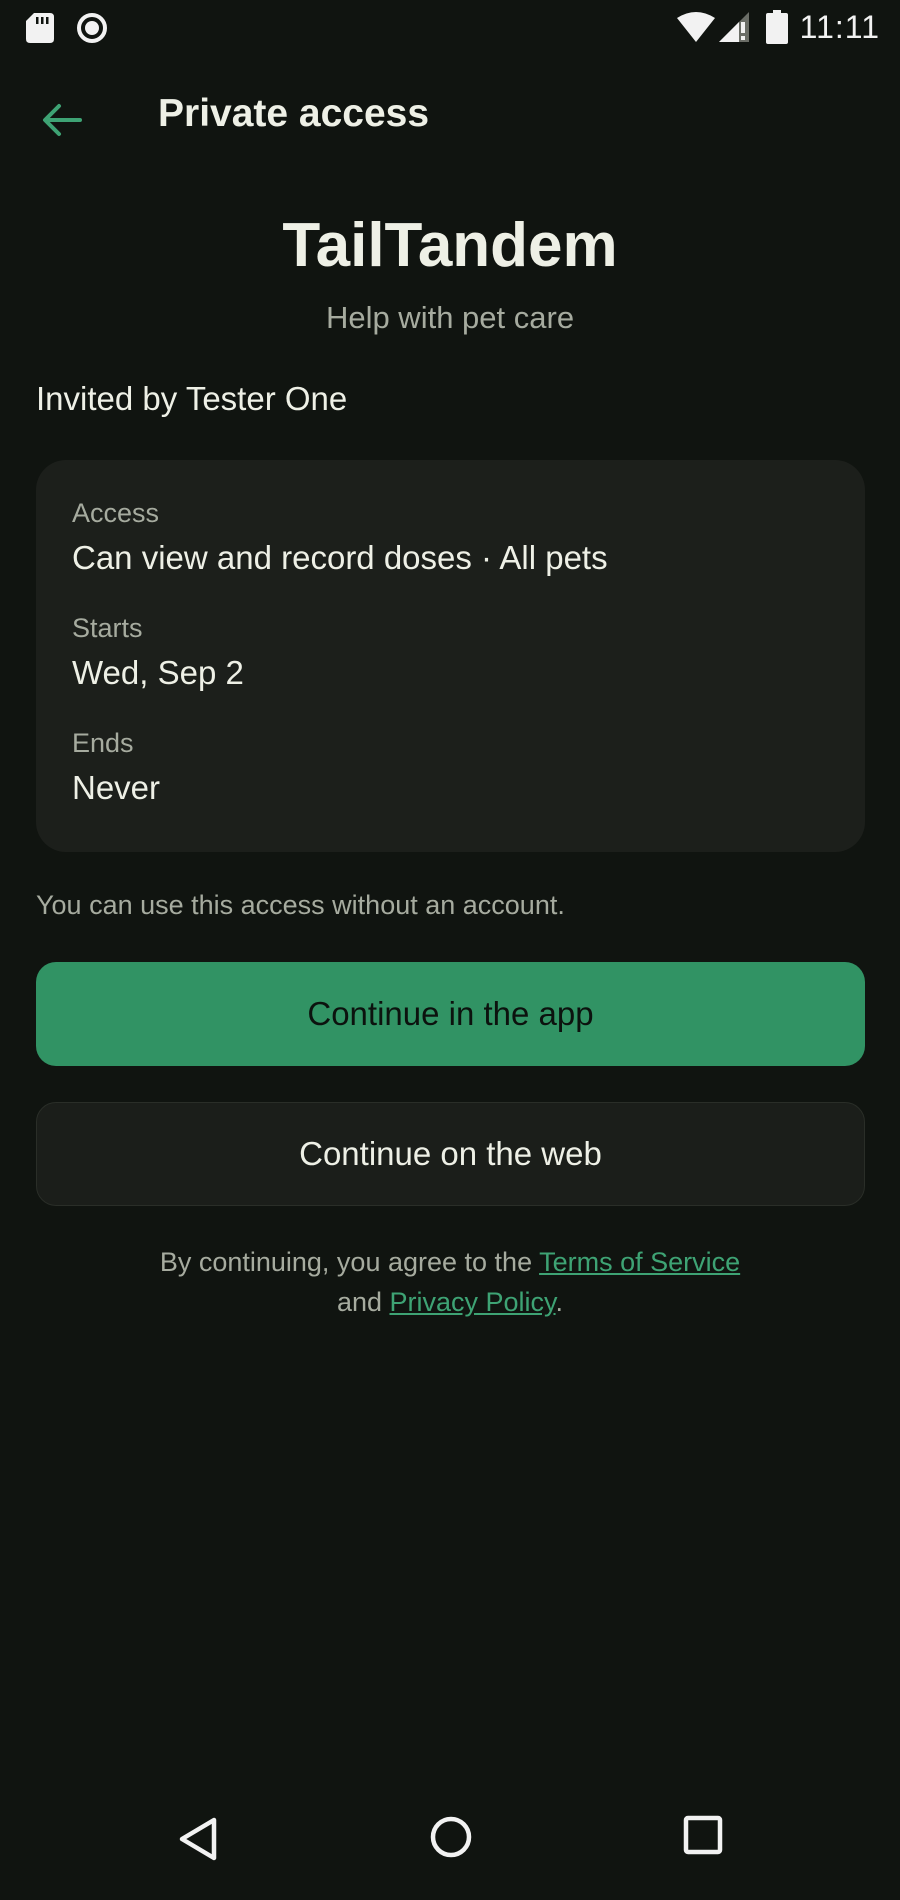 This screenshot has width=900, height=1900. I want to click on back-button, so click(62, 120).